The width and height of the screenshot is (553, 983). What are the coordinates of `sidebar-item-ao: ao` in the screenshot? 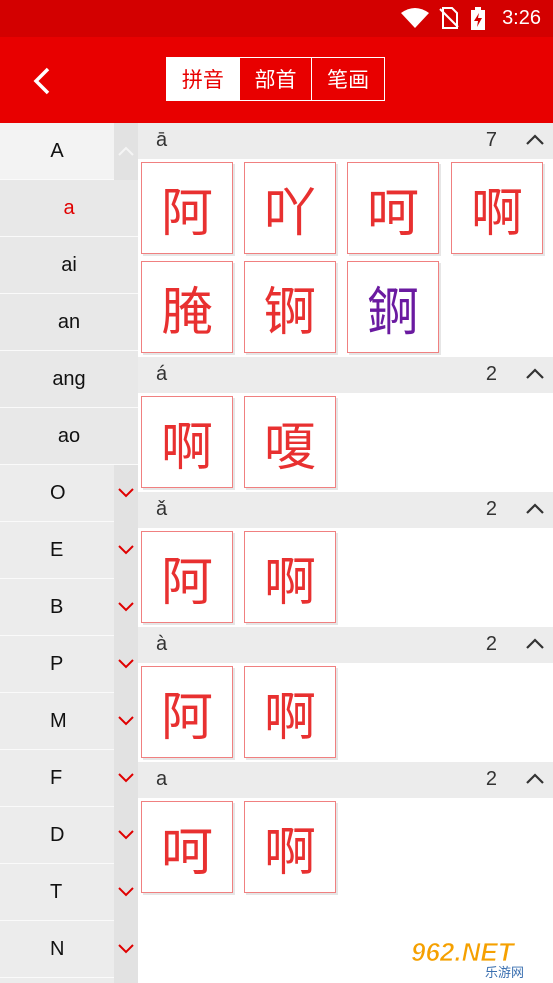 It's located at (69, 436).